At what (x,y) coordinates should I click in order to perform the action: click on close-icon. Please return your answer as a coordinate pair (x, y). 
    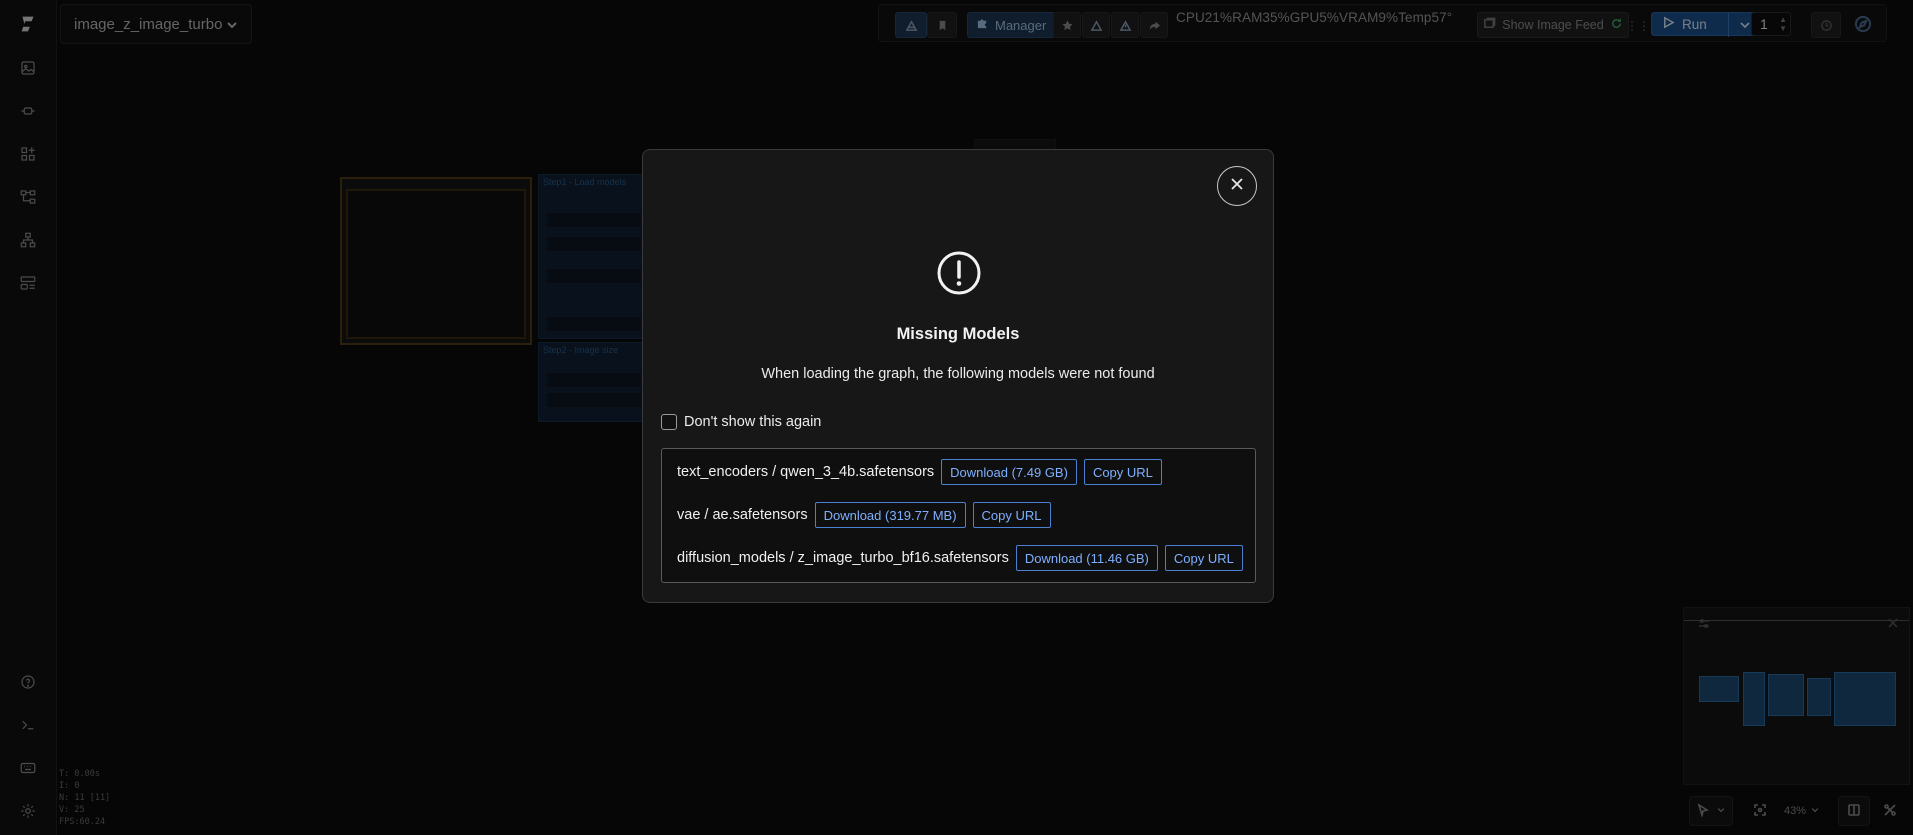
    Looking at the image, I should click on (1237, 186).